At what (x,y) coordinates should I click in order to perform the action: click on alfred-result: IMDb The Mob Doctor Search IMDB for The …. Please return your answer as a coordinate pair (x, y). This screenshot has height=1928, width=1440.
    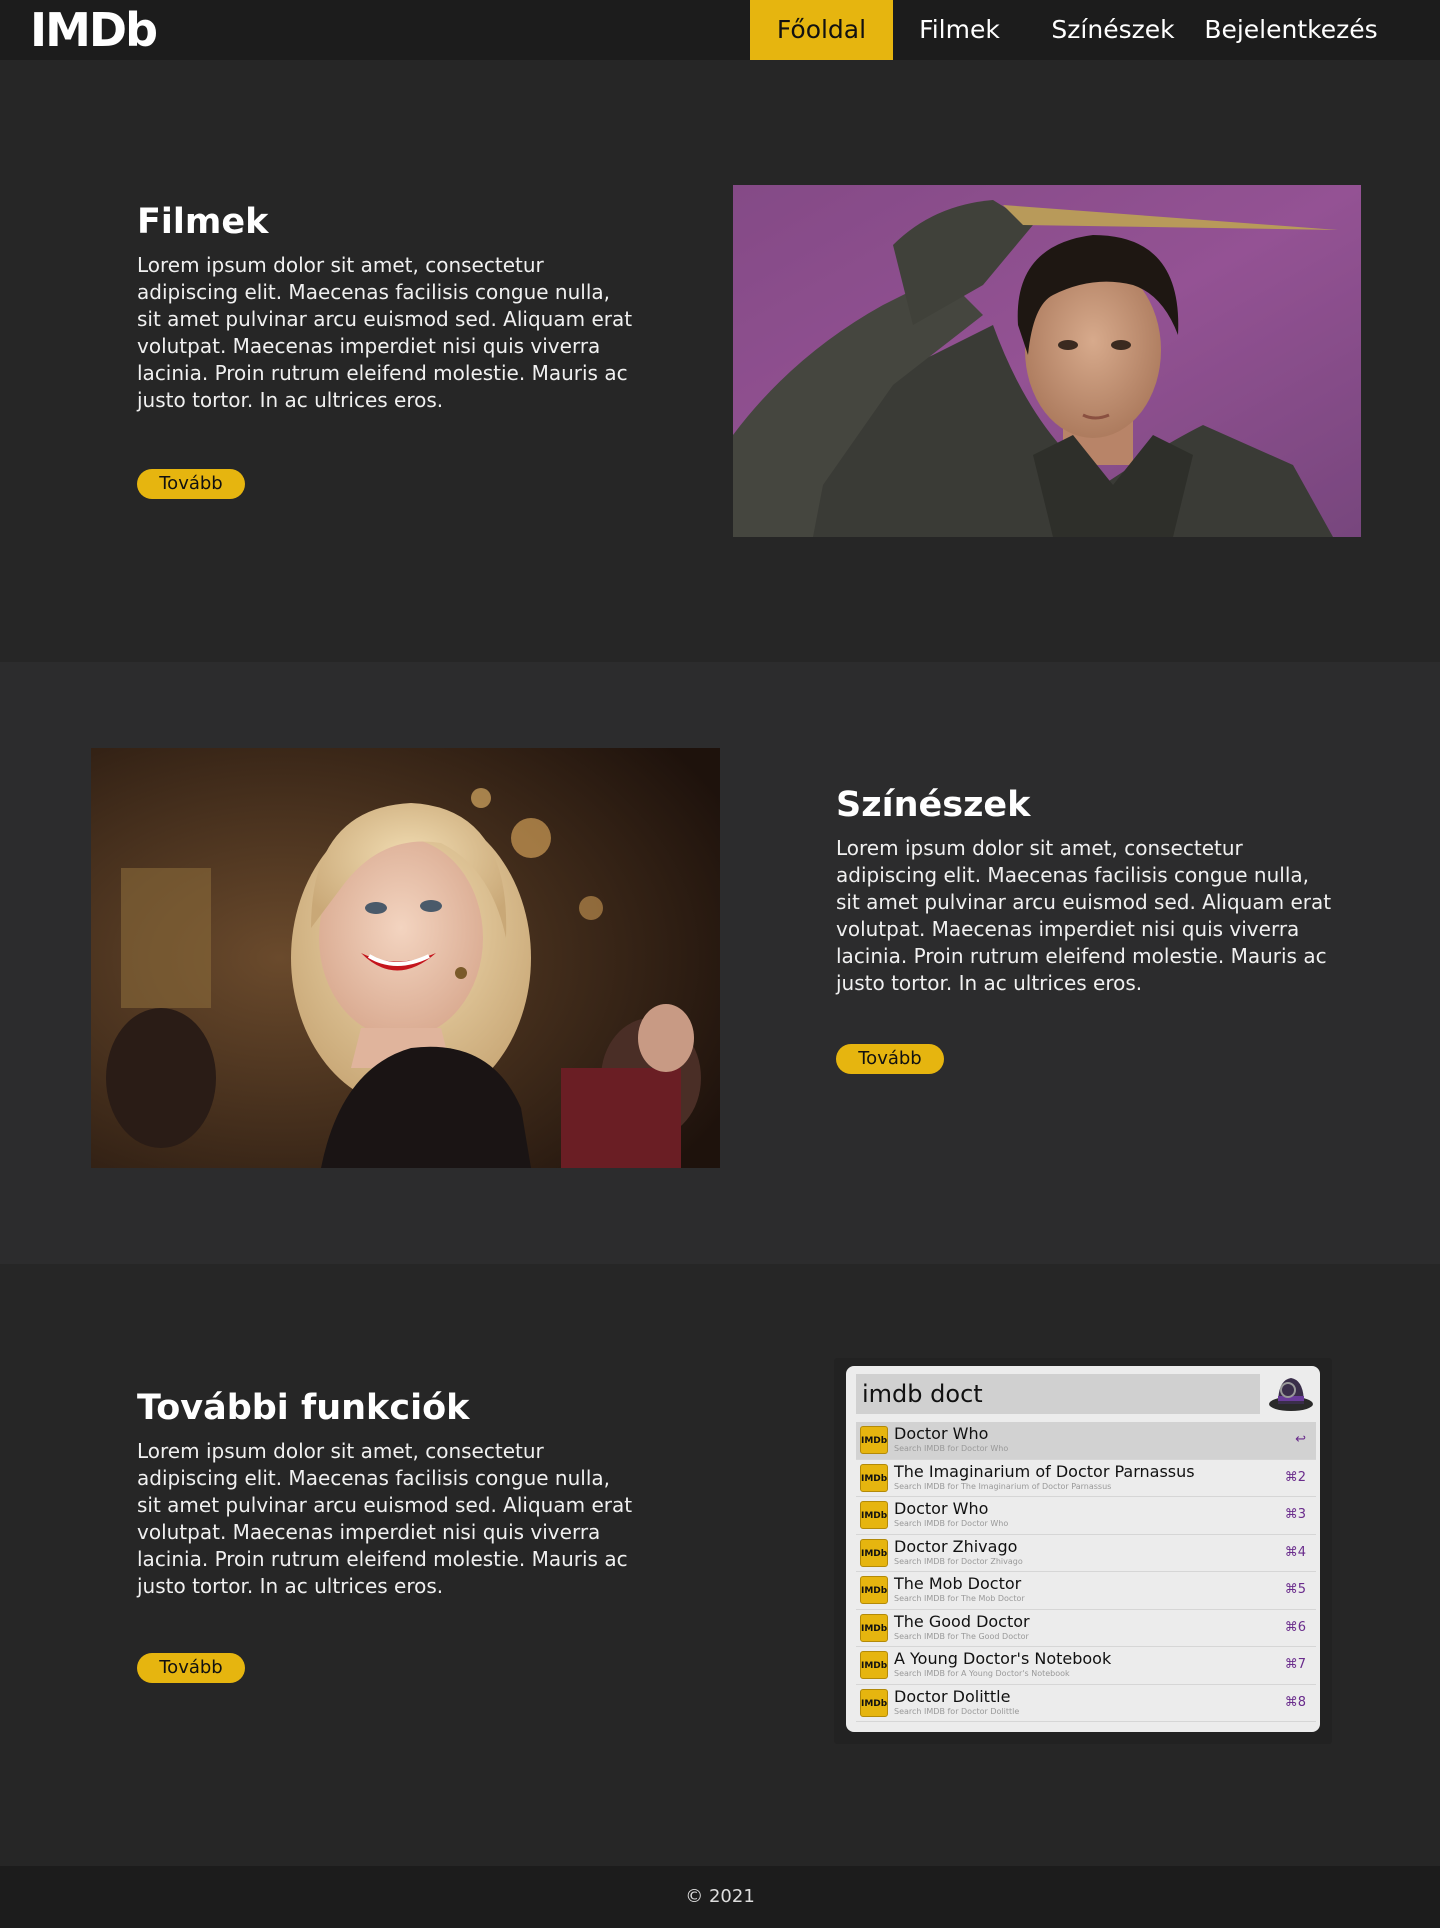
    Looking at the image, I should click on (1086, 1591).